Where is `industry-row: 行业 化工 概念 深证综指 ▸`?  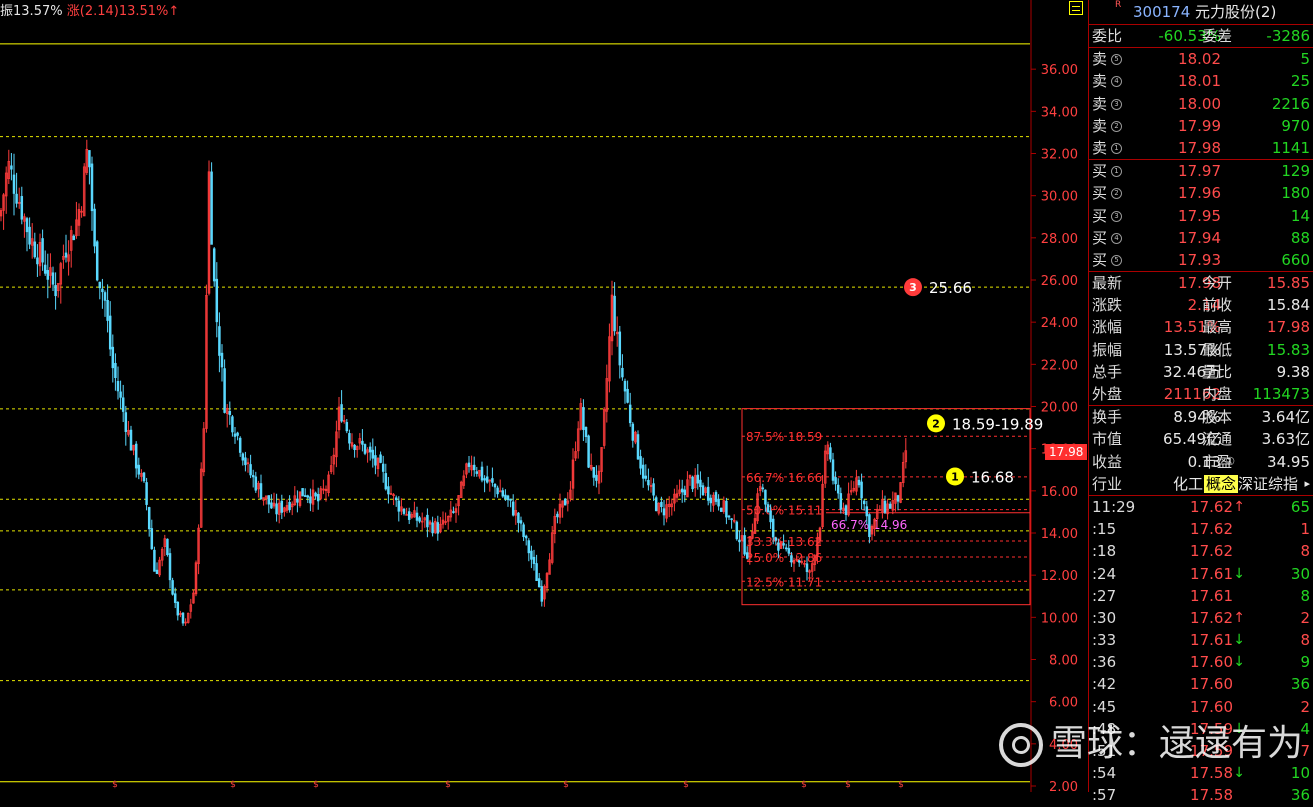
industry-row: 行业 化工 概念 深证综指 ▸ is located at coordinates (1201, 484).